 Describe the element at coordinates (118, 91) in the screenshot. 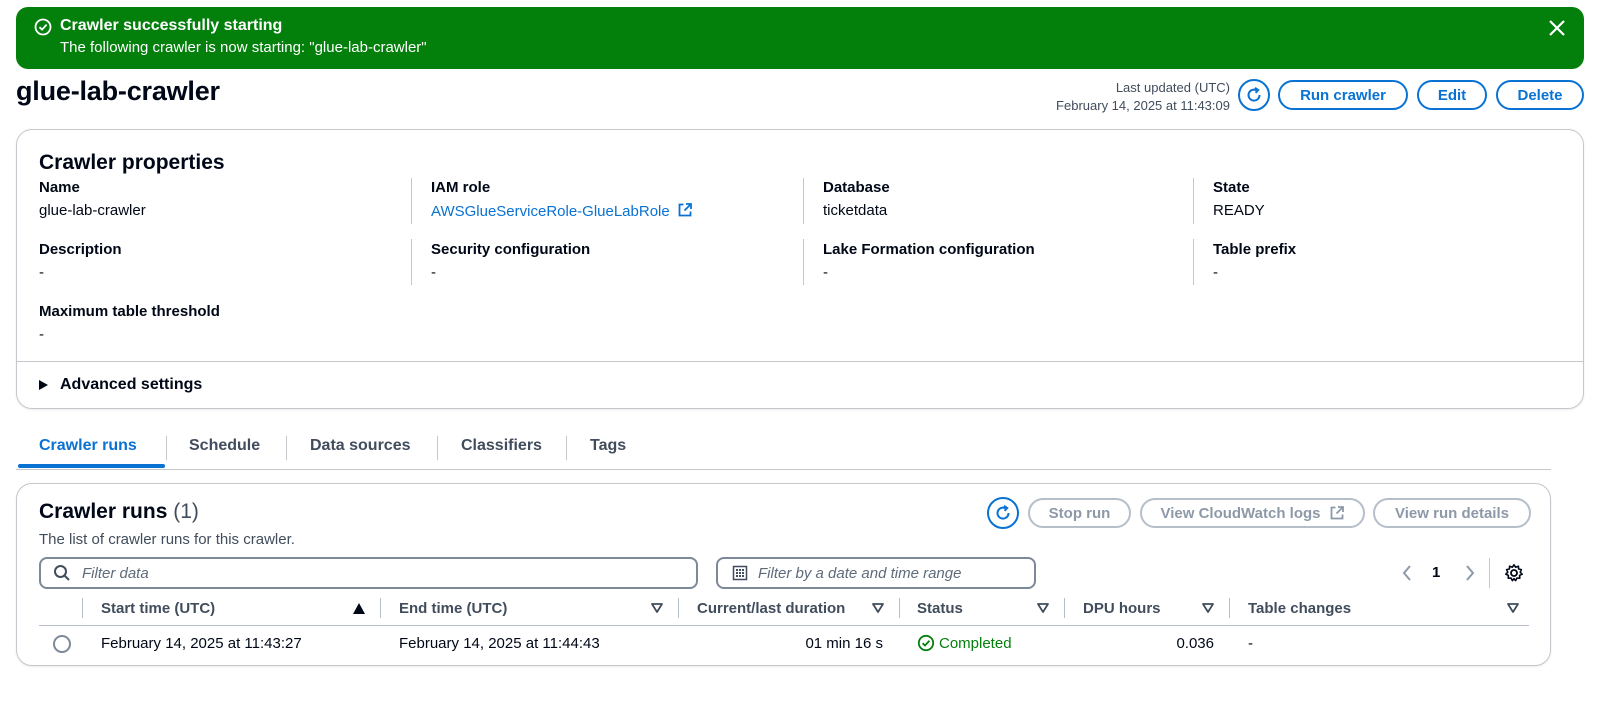

I see `page-title: glue-lab-crawler` at that location.